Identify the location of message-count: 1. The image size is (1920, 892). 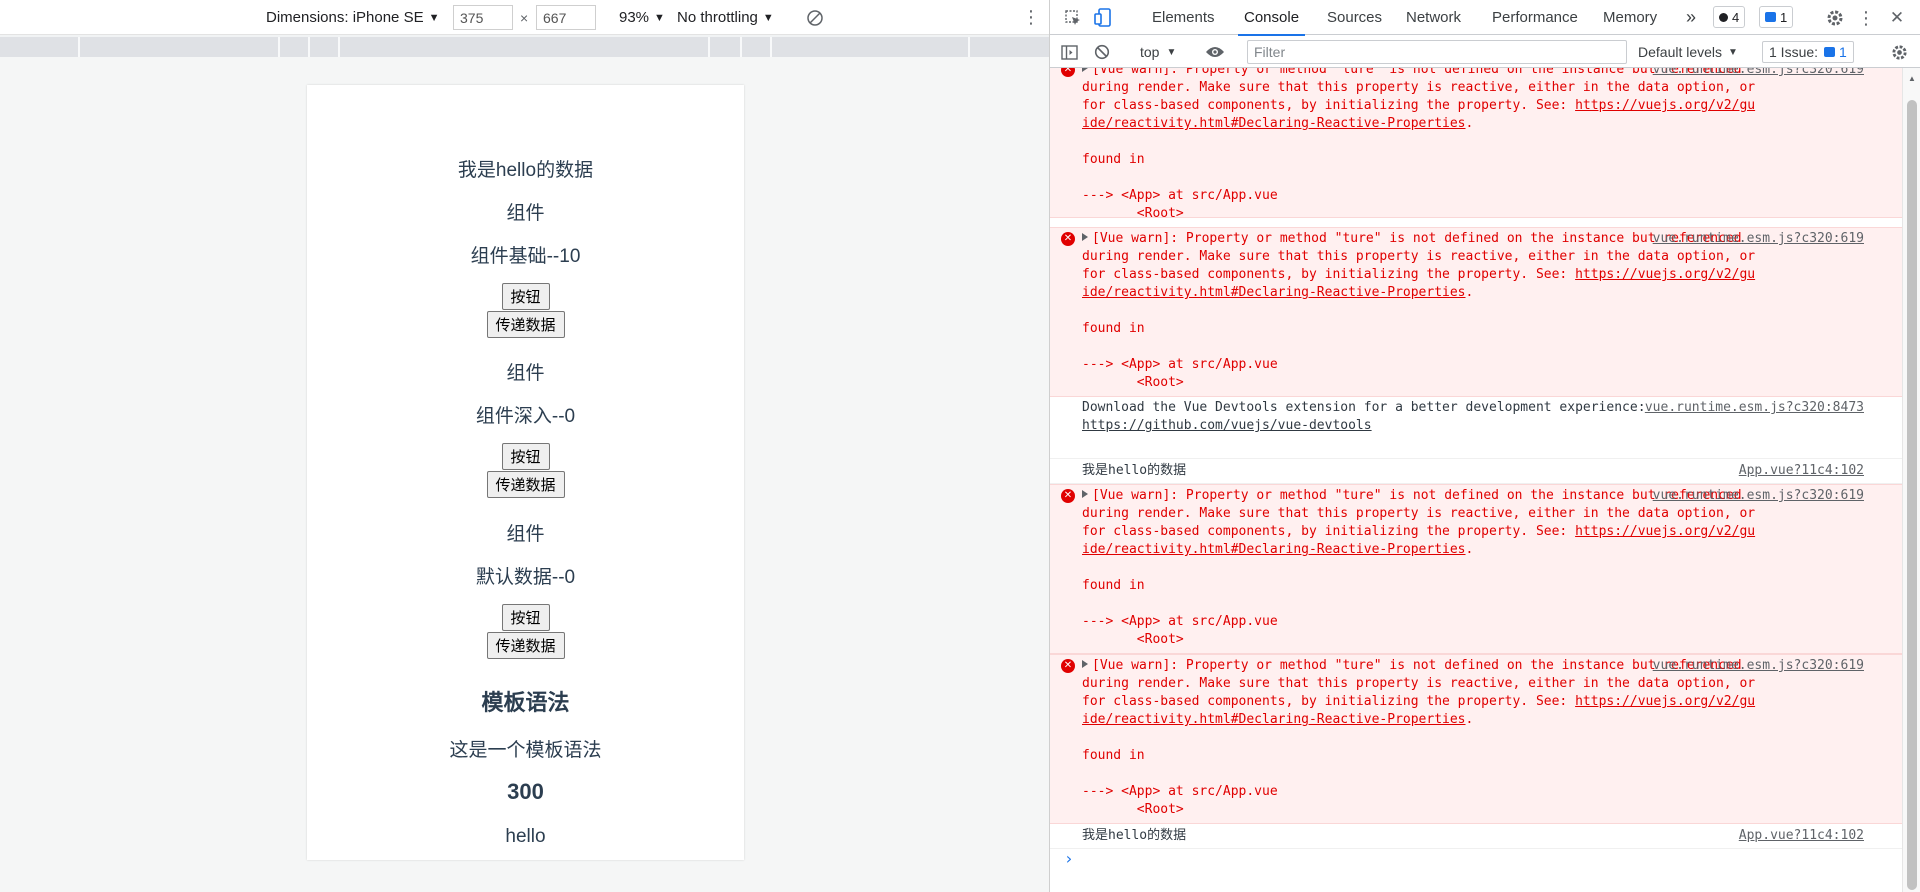
(1784, 17).